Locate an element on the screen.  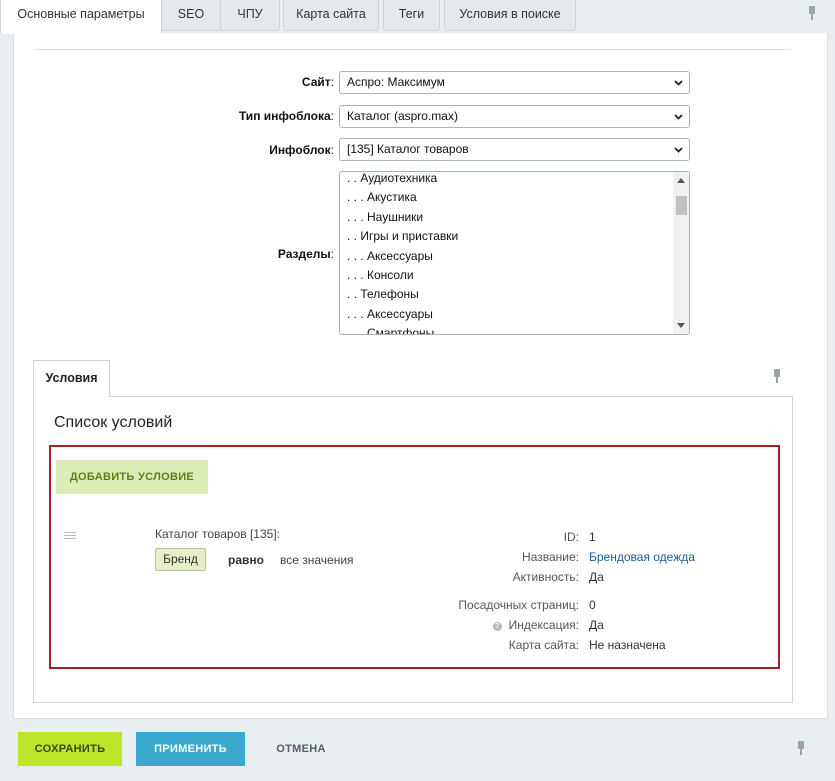
scrollbar is located at coordinates (681, 253).